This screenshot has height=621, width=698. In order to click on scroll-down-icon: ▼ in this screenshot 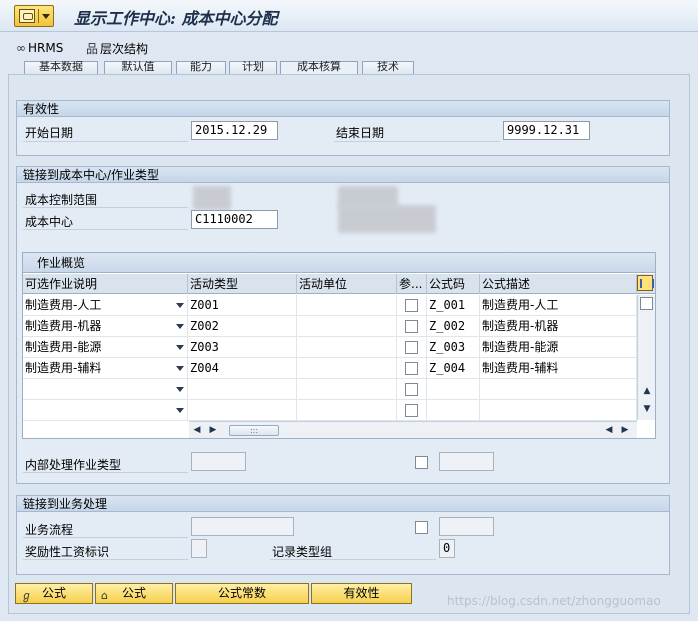, I will do `click(647, 409)`.